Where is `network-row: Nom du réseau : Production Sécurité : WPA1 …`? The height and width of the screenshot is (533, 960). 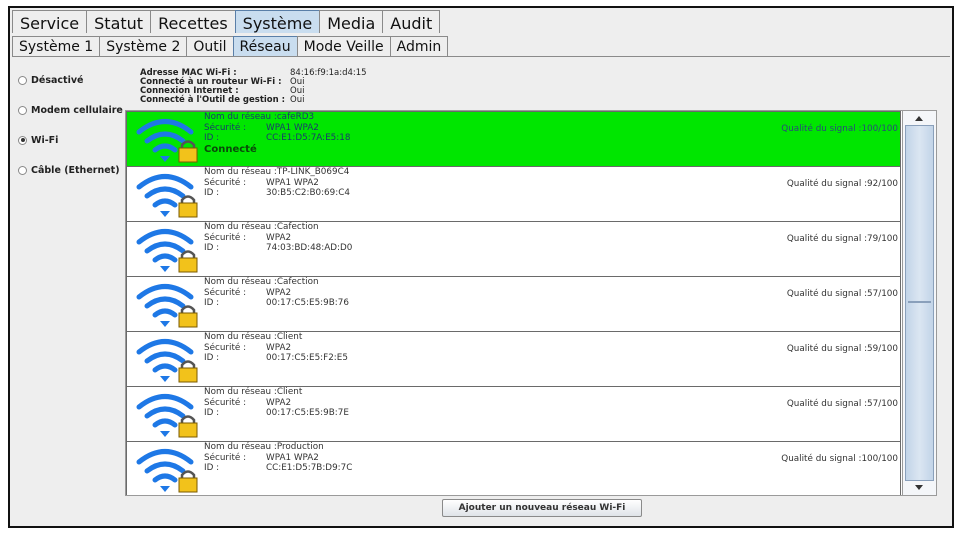
network-row: Nom du réseau : Production Sécurité : WPA1 … is located at coordinates (513, 468).